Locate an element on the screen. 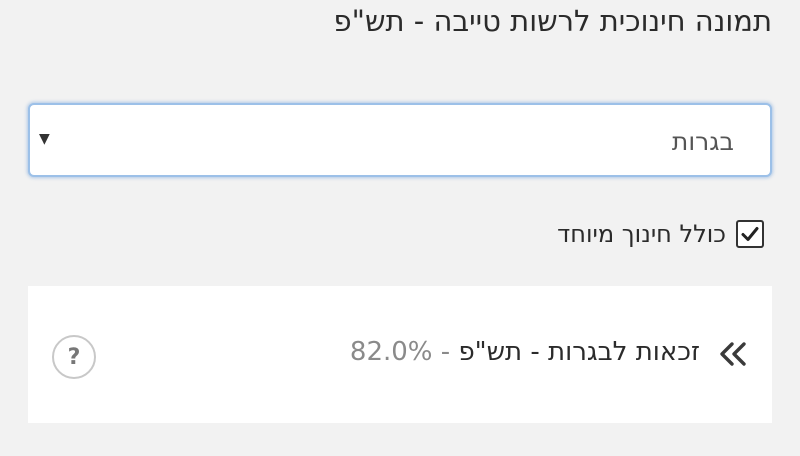 Image resolution: width=800 pixels, height=456 pixels. page-title: תמונה חינוכית לרשות טייבה - תש"פ is located at coordinates (553, 21).